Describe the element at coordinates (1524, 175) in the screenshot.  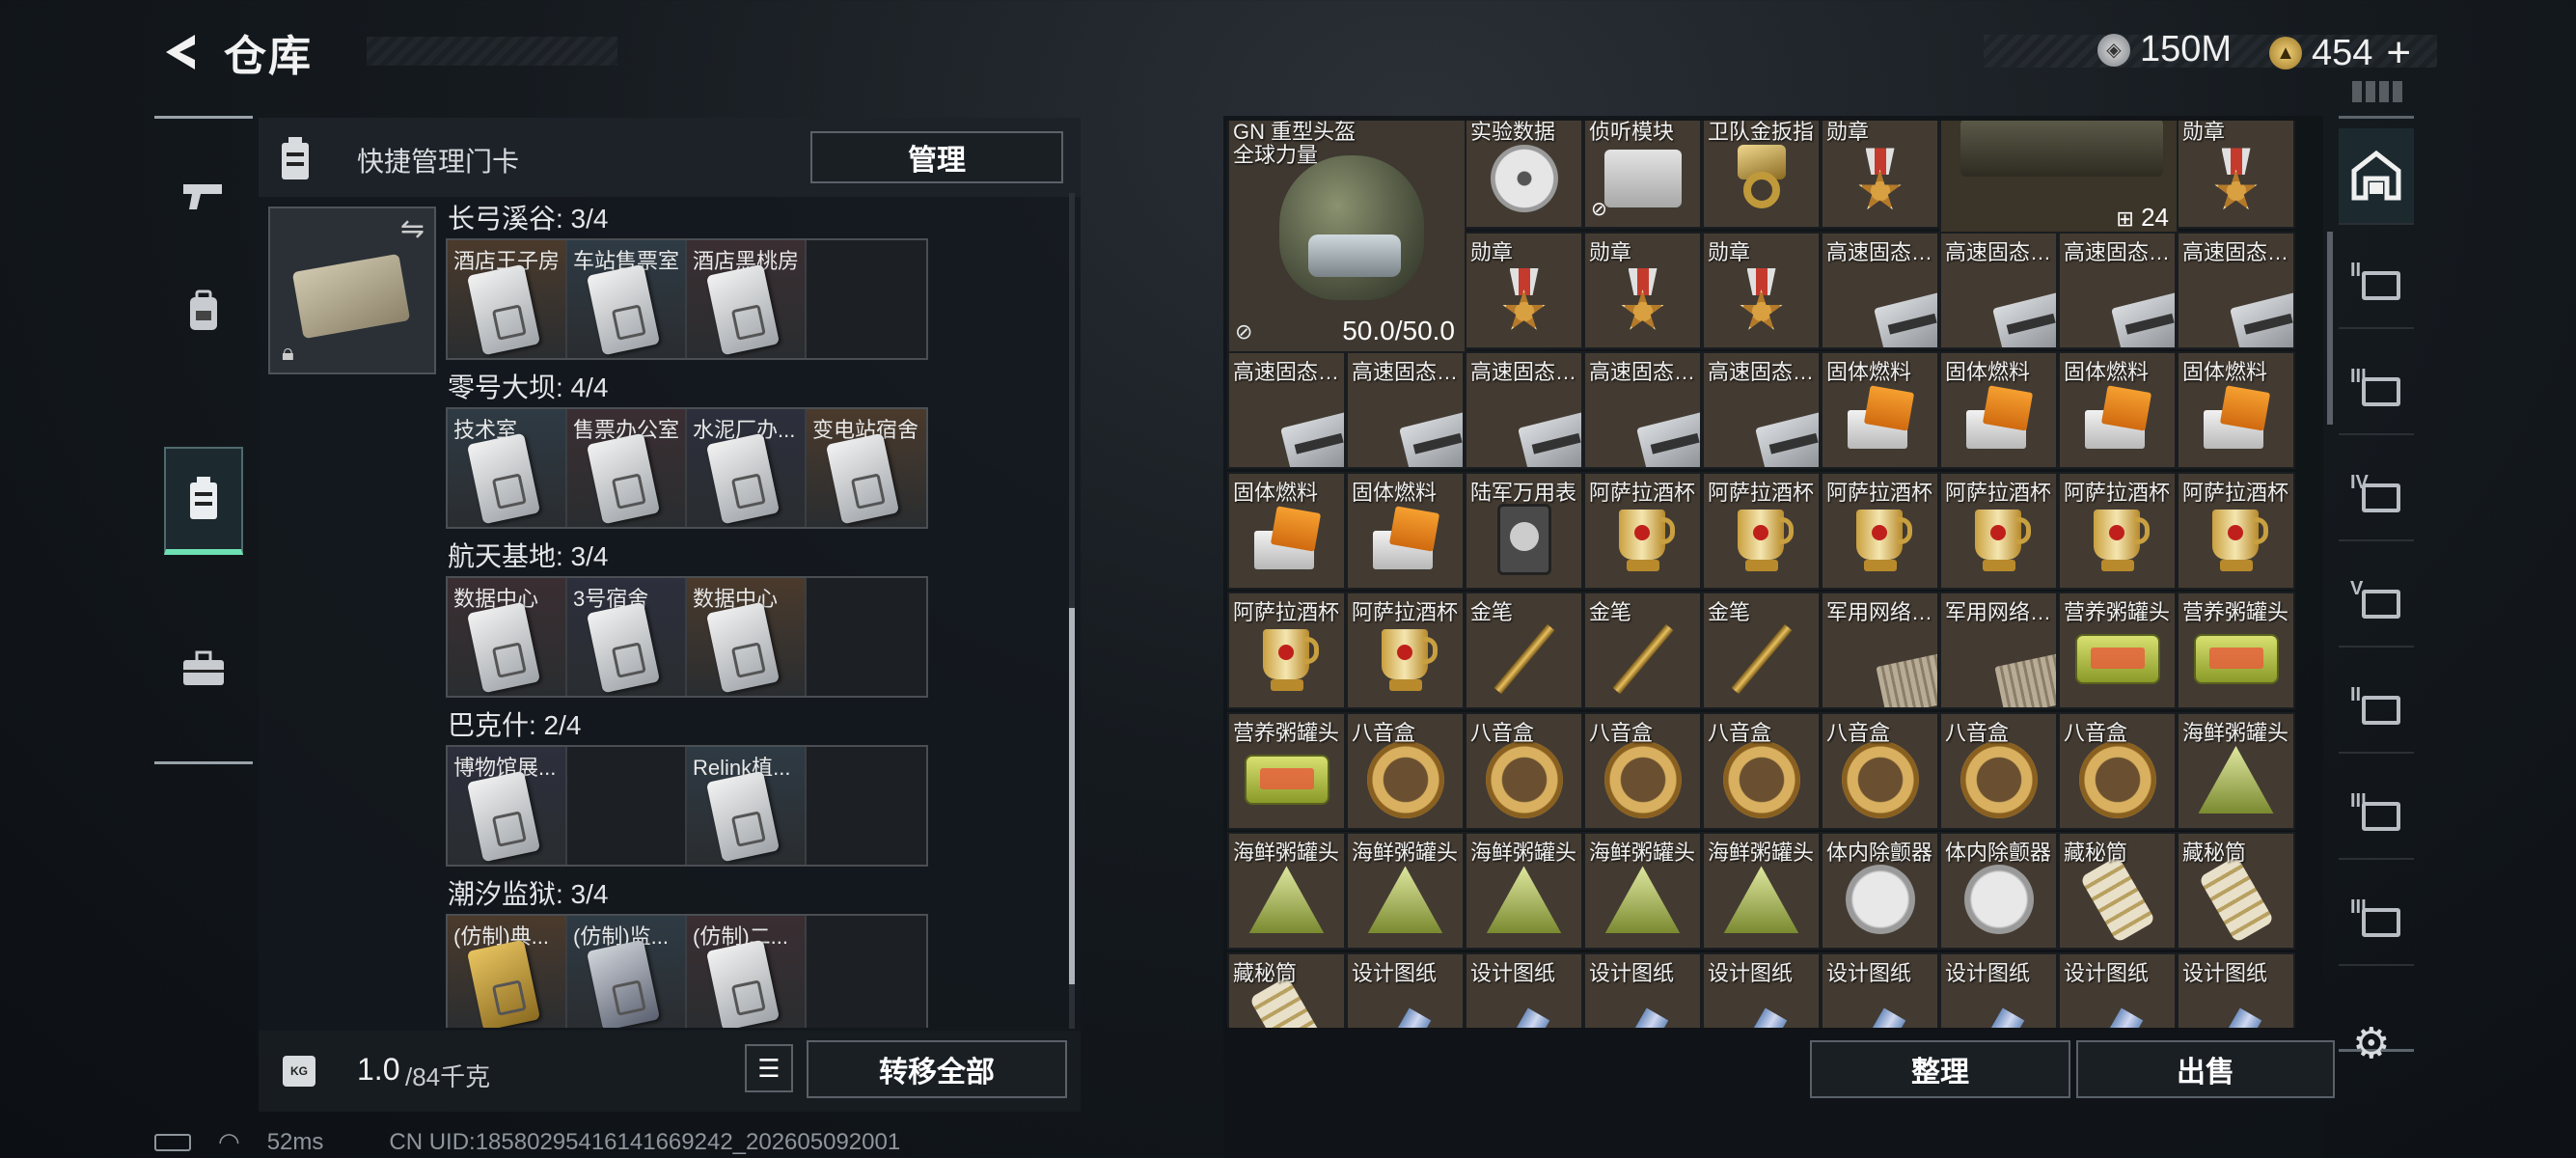
I see `inventory-item: 实验数据` at that location.